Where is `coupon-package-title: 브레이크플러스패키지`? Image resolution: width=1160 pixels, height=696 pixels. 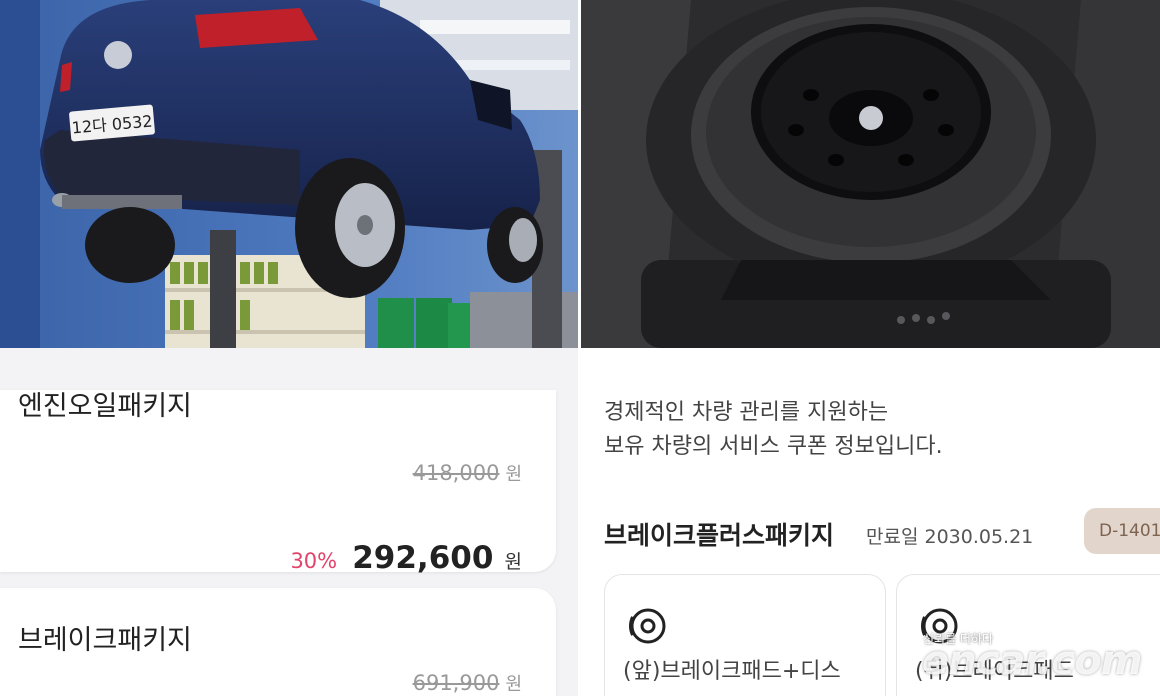
coupon-package-title: 브레이크플러스패키지 is located at coordinates (719, 535).